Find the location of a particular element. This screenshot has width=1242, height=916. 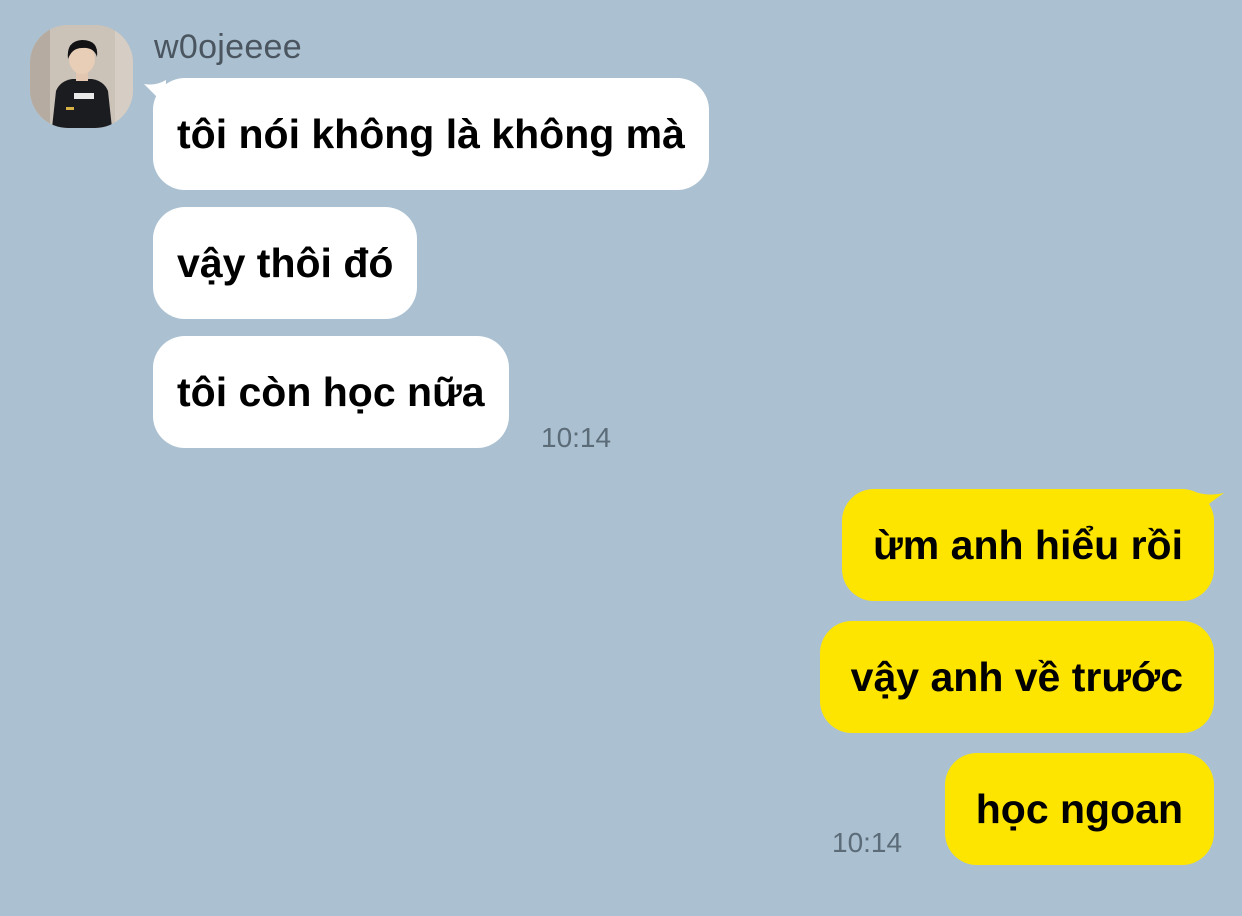

incoming-message-bubble: tôi nói không là không mà is located at coordinates (431, 134).